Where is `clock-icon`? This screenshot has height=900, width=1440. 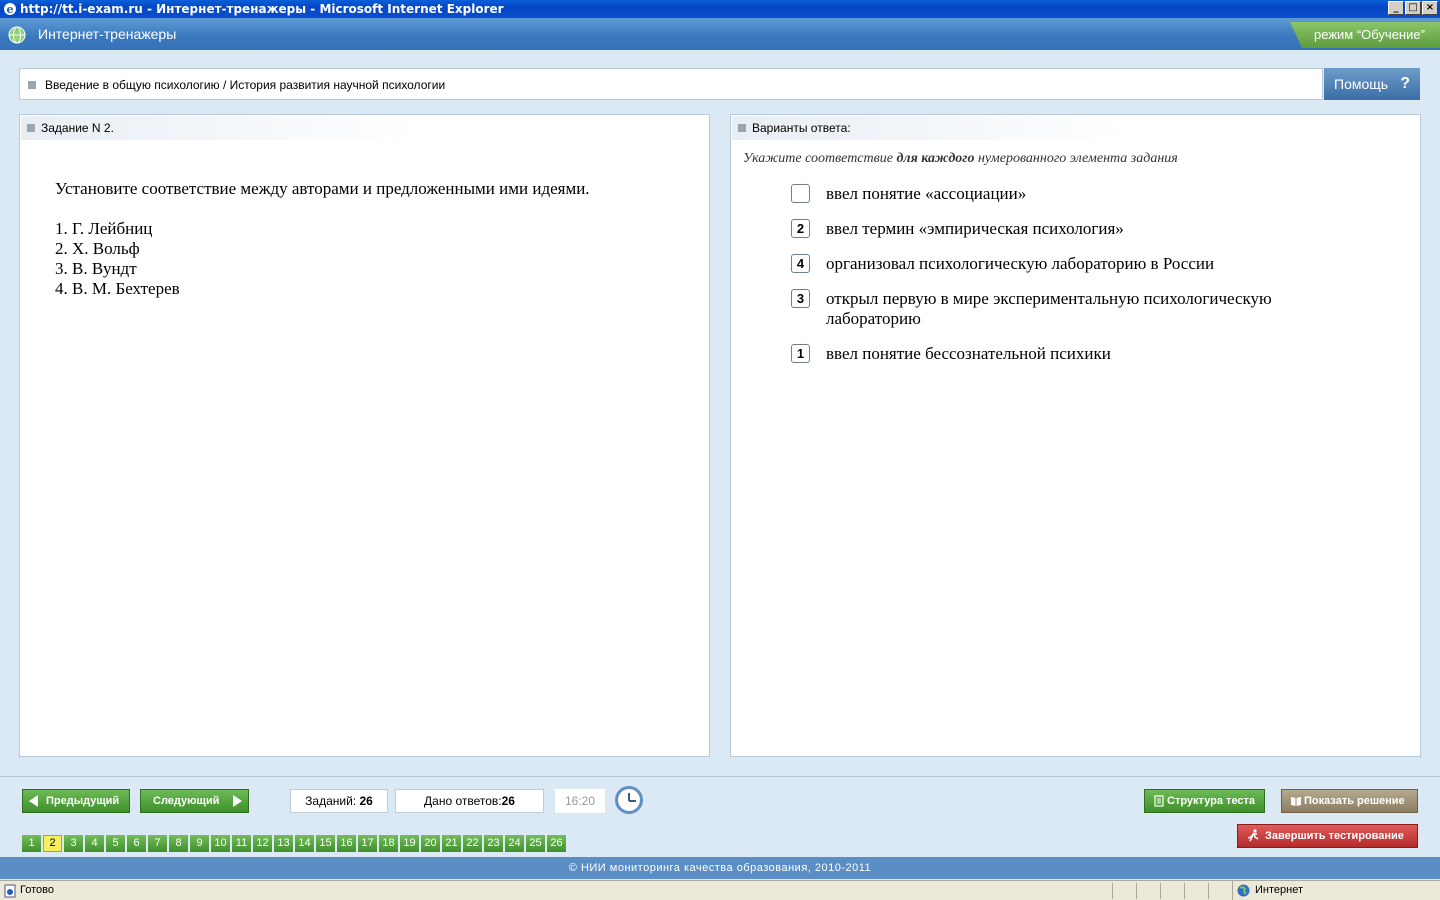 clock-icon is located at coordinates (629, 800).